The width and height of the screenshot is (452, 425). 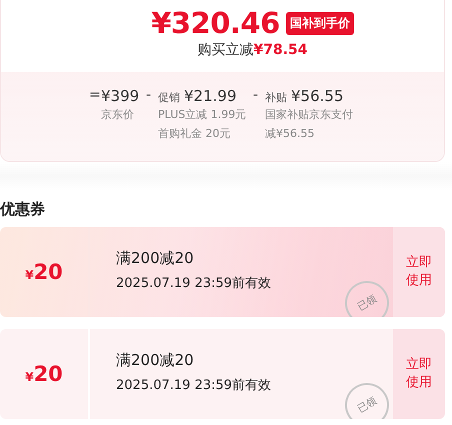 What do you see at coordinates (215, 23) in the screenshot?
I see `final-price: ¥320.46` at bounding box center [215, 23].